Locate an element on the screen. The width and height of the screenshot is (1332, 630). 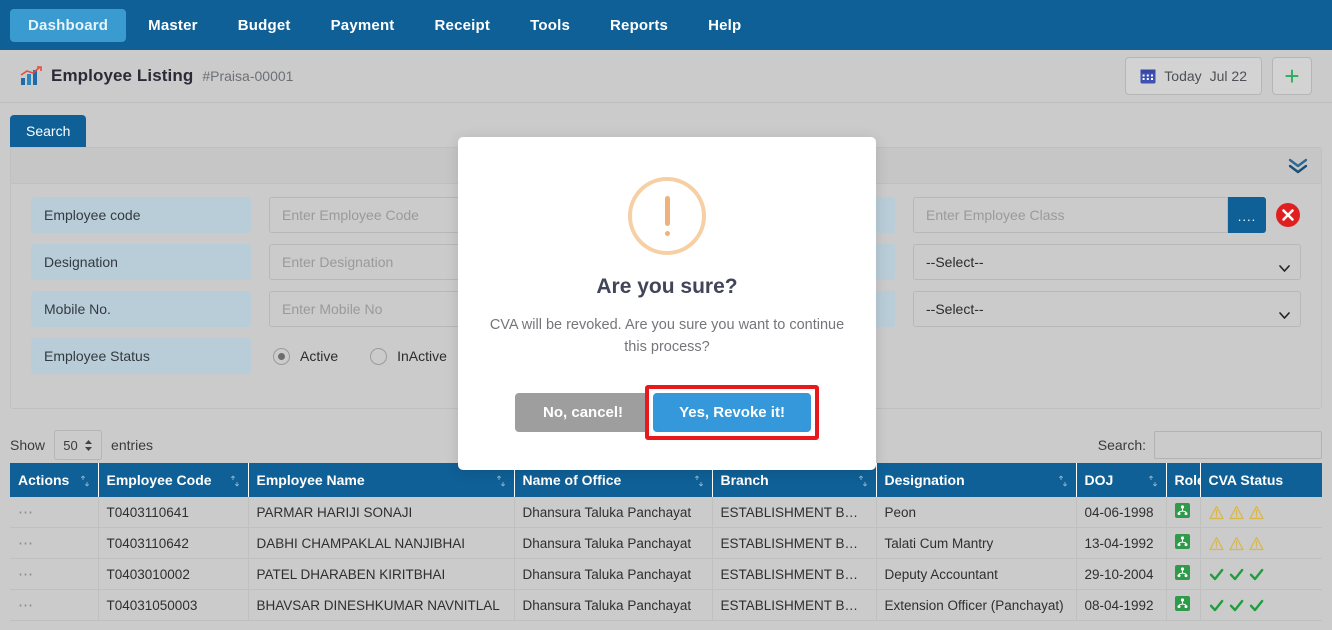
nav-item-reports: Reports is located at coordinates (639, 25).